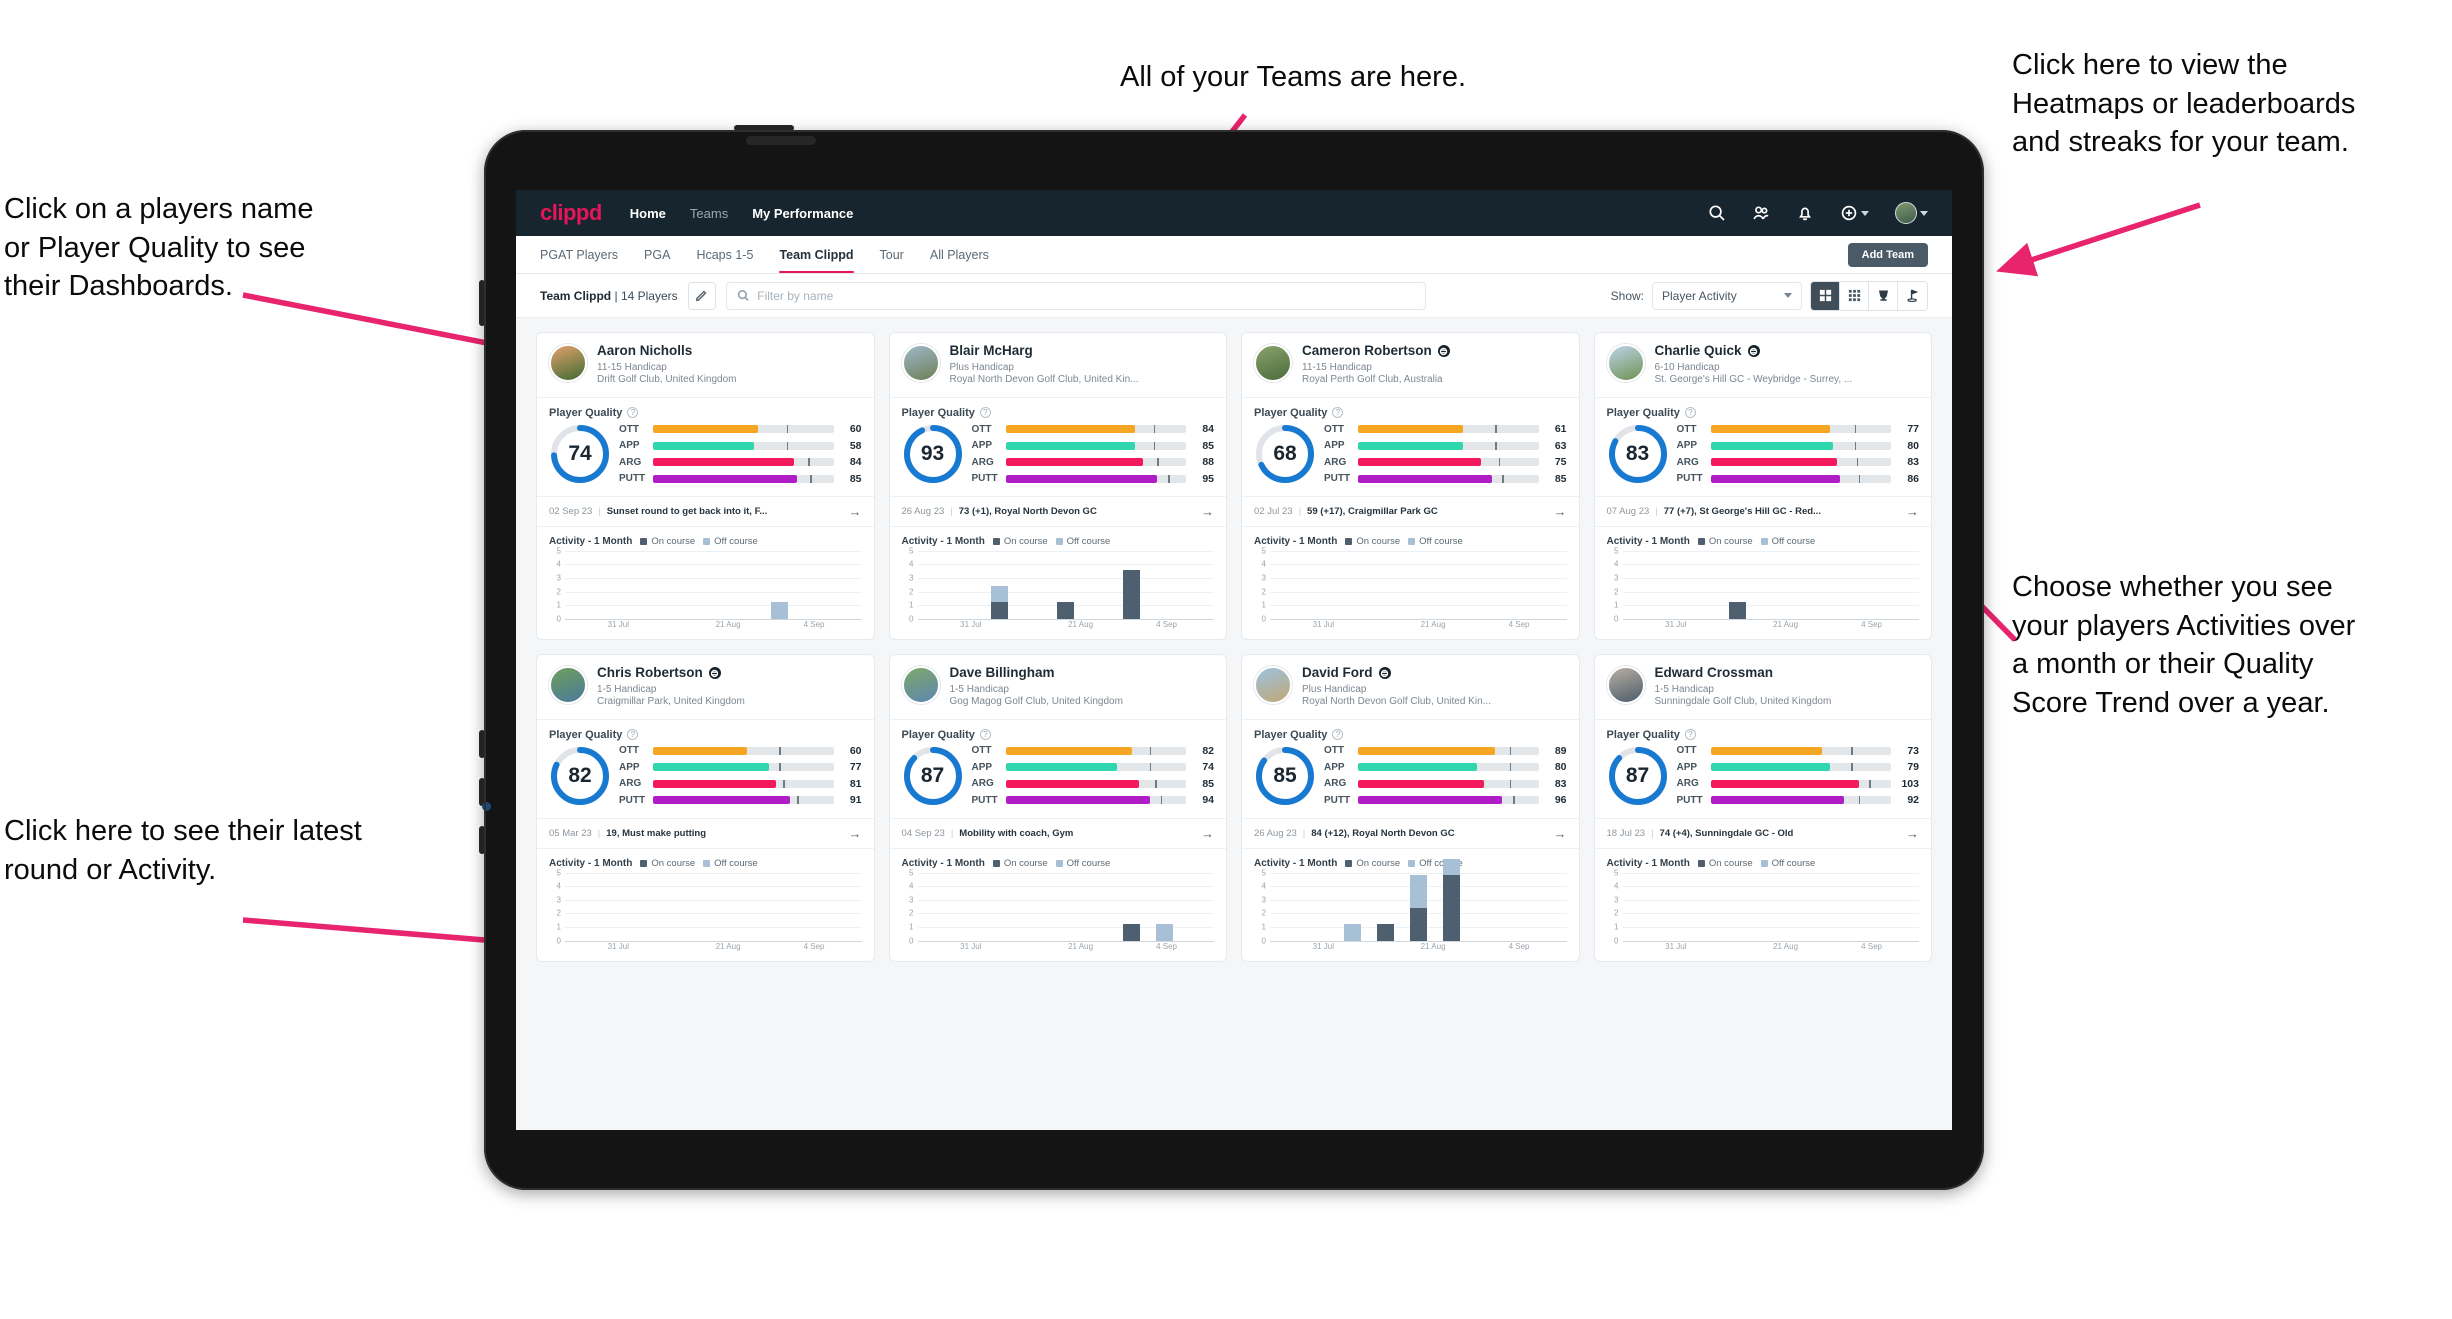 The image size is (2452, 1319). I want to click on volume-up-button, so click(482, 744).